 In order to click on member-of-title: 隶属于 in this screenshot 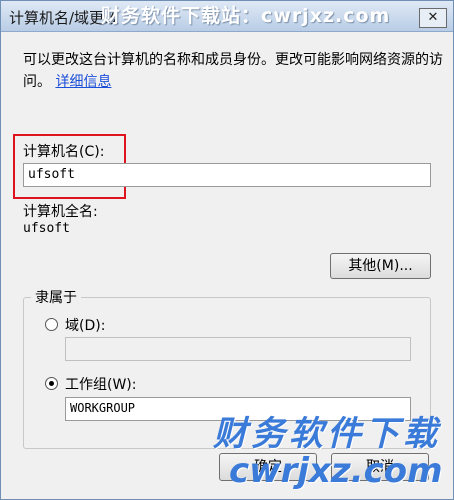, I will do `click(56, 297)`.